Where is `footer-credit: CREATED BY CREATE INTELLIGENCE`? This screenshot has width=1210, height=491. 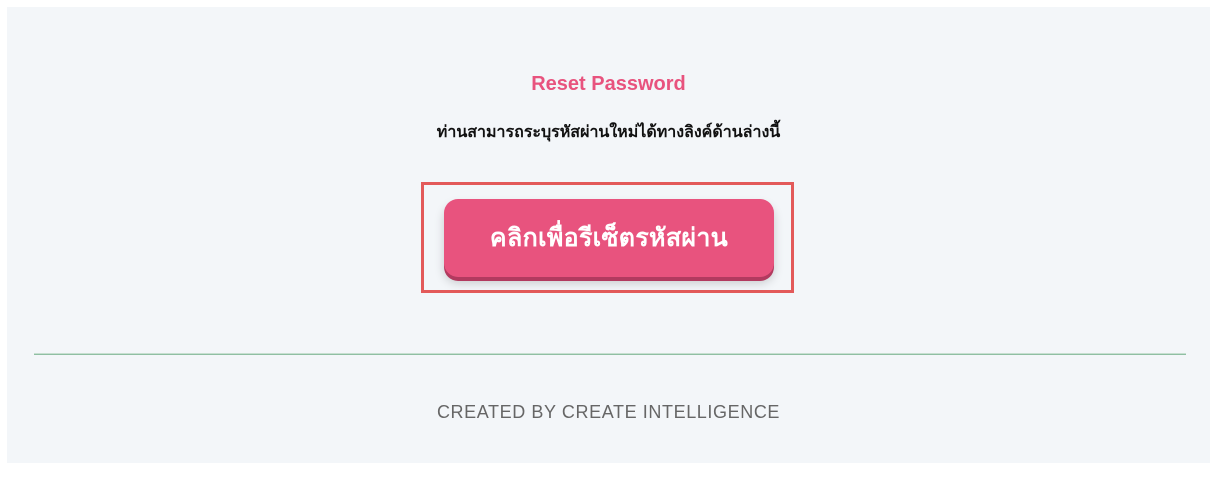
footer-credit: CREATED BY CREATE INTELLIGENCE is located at coordinates (608, 412).